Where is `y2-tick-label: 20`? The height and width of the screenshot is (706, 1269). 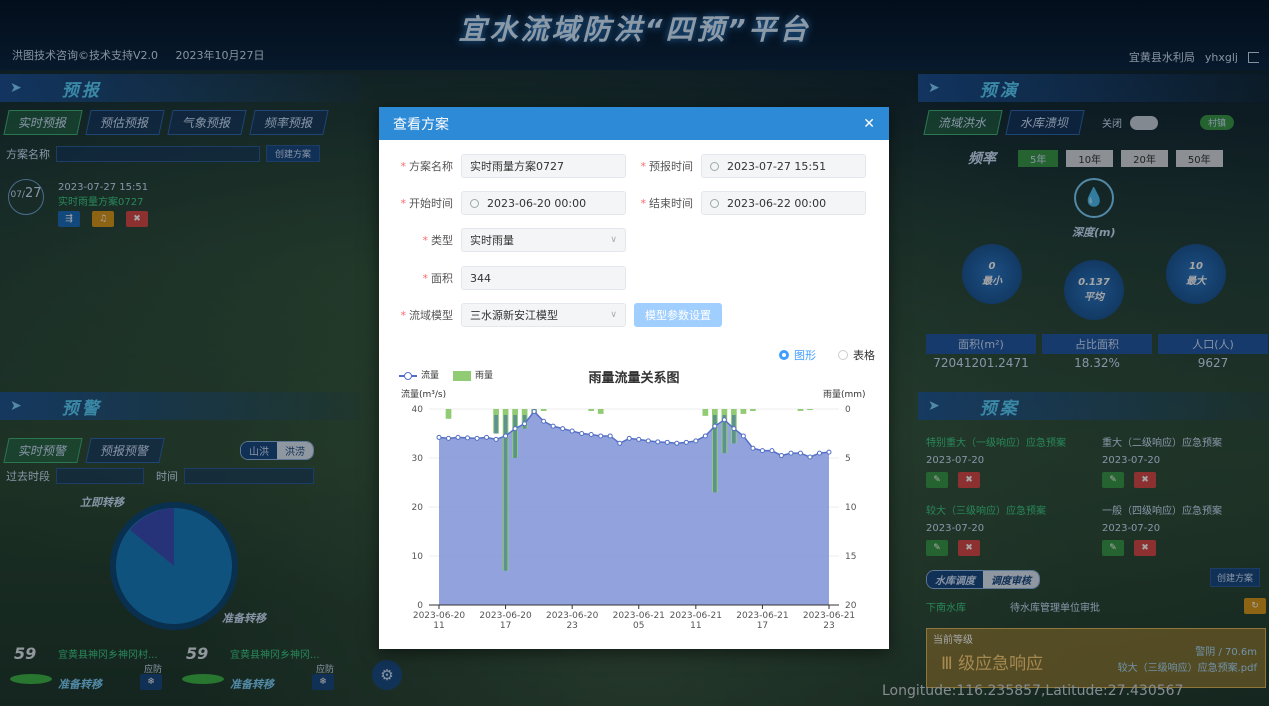 y2-tick-label: 20 is located at coordinates (851, 606).